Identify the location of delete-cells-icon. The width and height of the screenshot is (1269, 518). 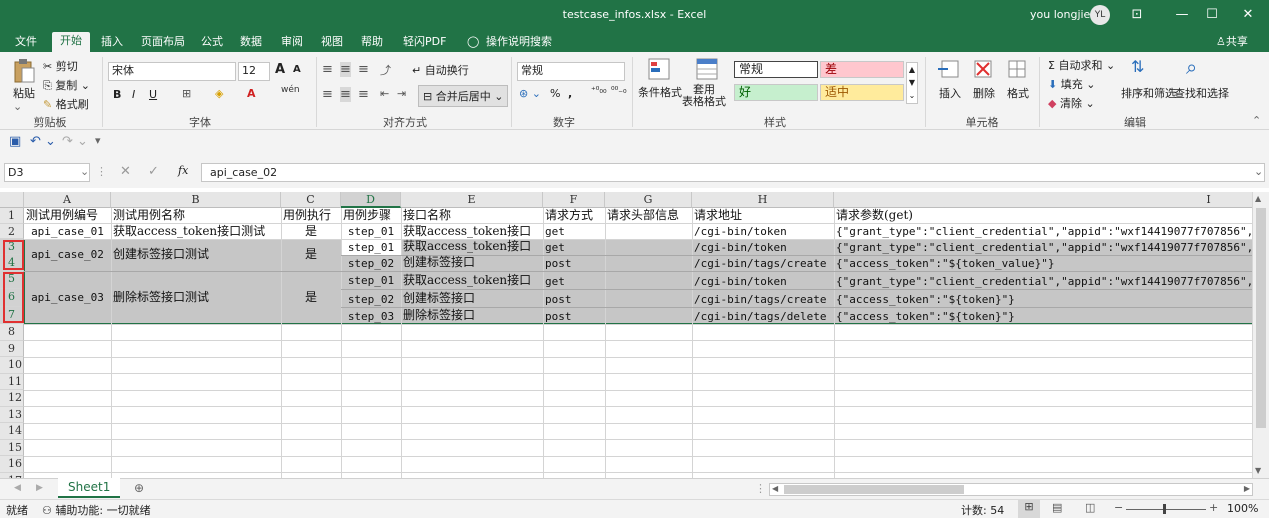
(983, 69).